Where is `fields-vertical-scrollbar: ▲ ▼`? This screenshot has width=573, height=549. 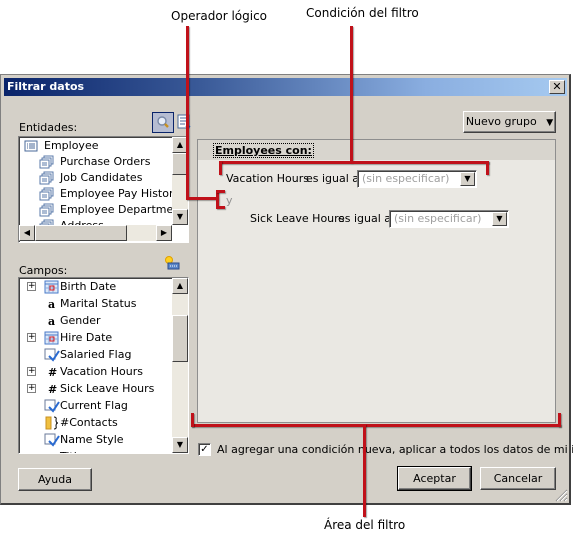 fields-vertical-scrollbar: ▲ ▼ is located at coordinates (180, 365).